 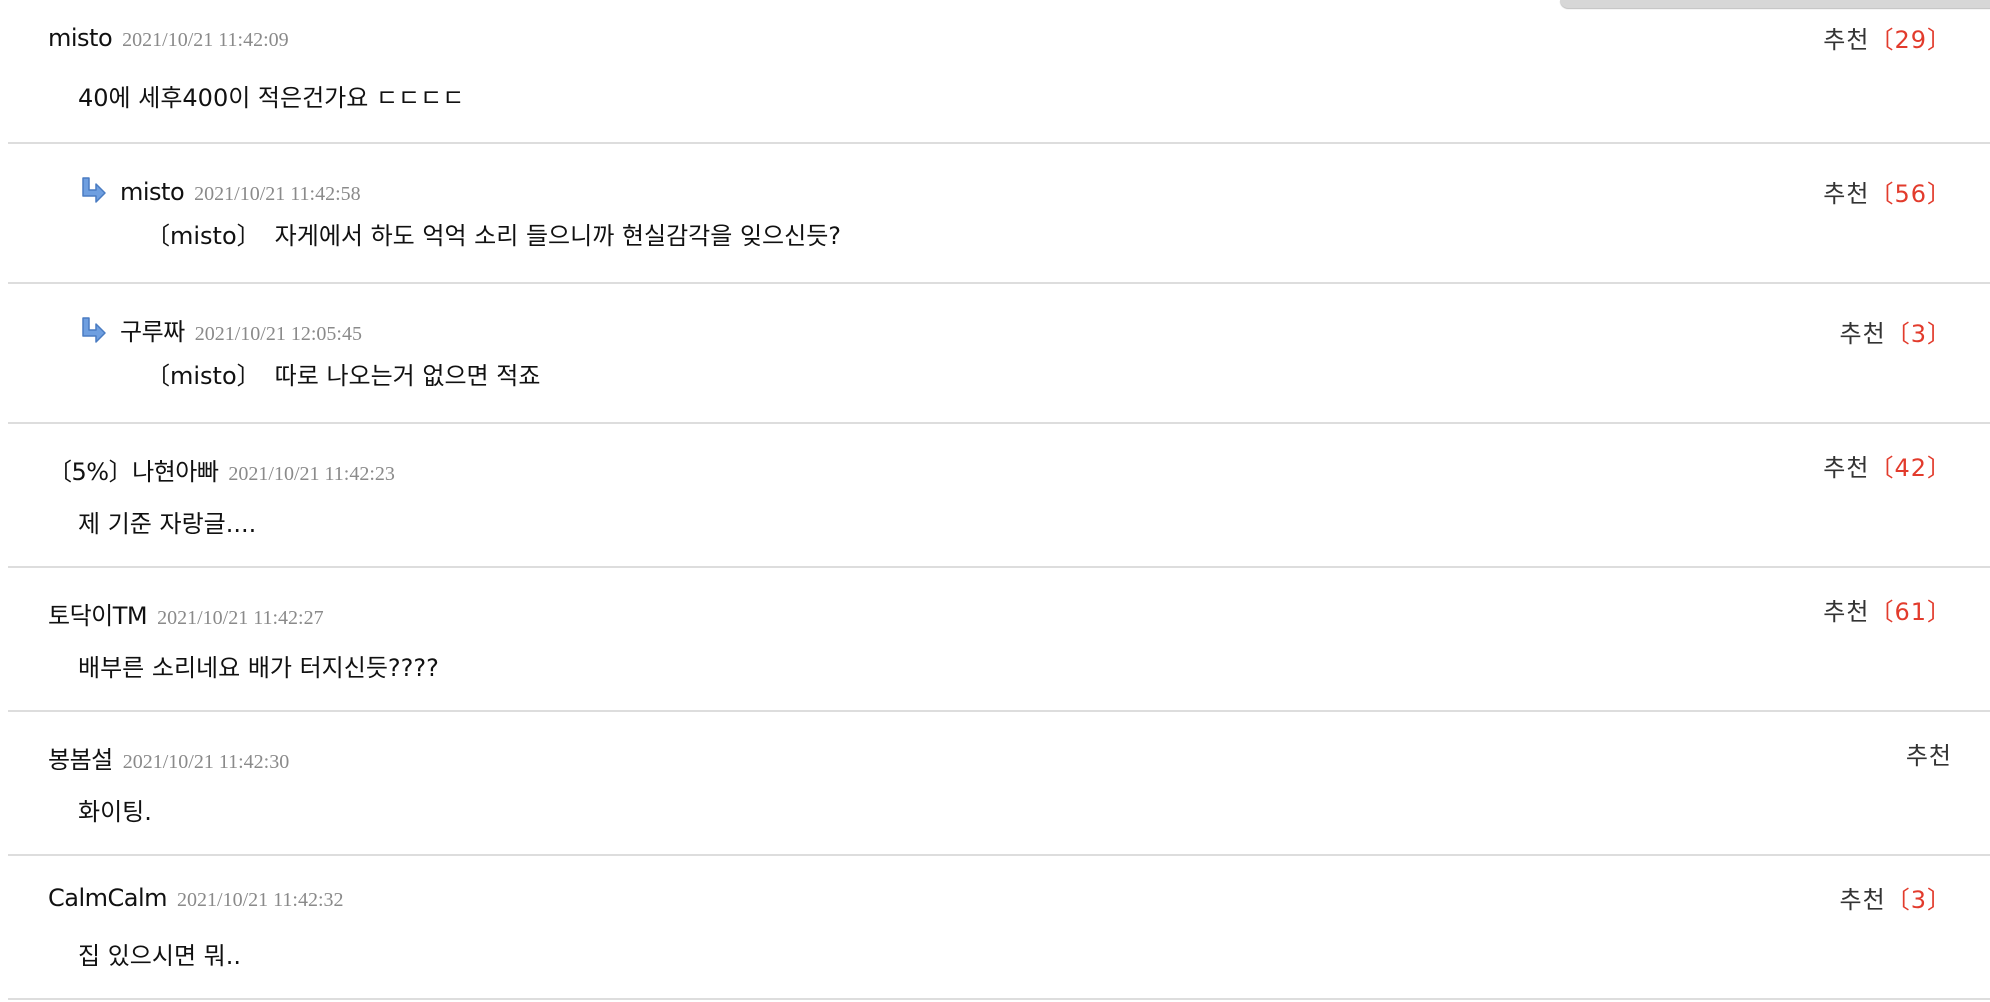 What do you see at coordinates (277, 194) in the screenshot?
I see `comment-date: 2021/10/21 11:42:58` at bounding box center [277, 194].